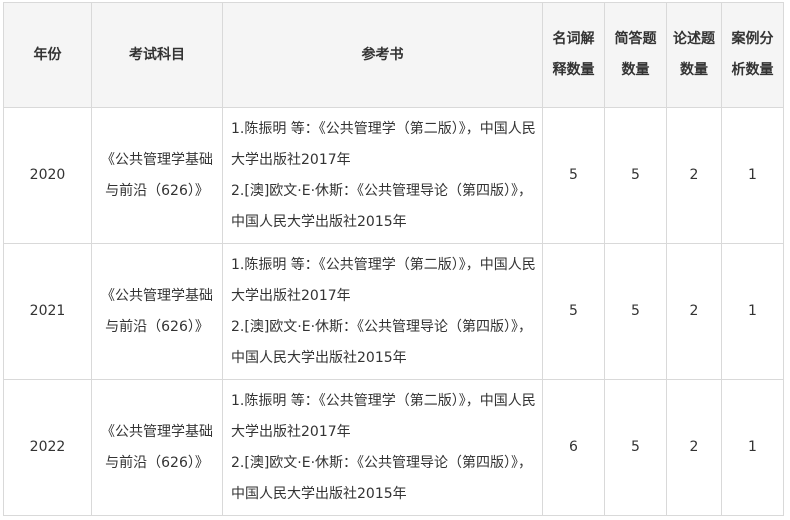 This screenshot has width=790, height=520. What do you see at coordinates (157, 55) in the screenshot?
I see `header-subject: 考试科目` at bounding box center [157, 55].